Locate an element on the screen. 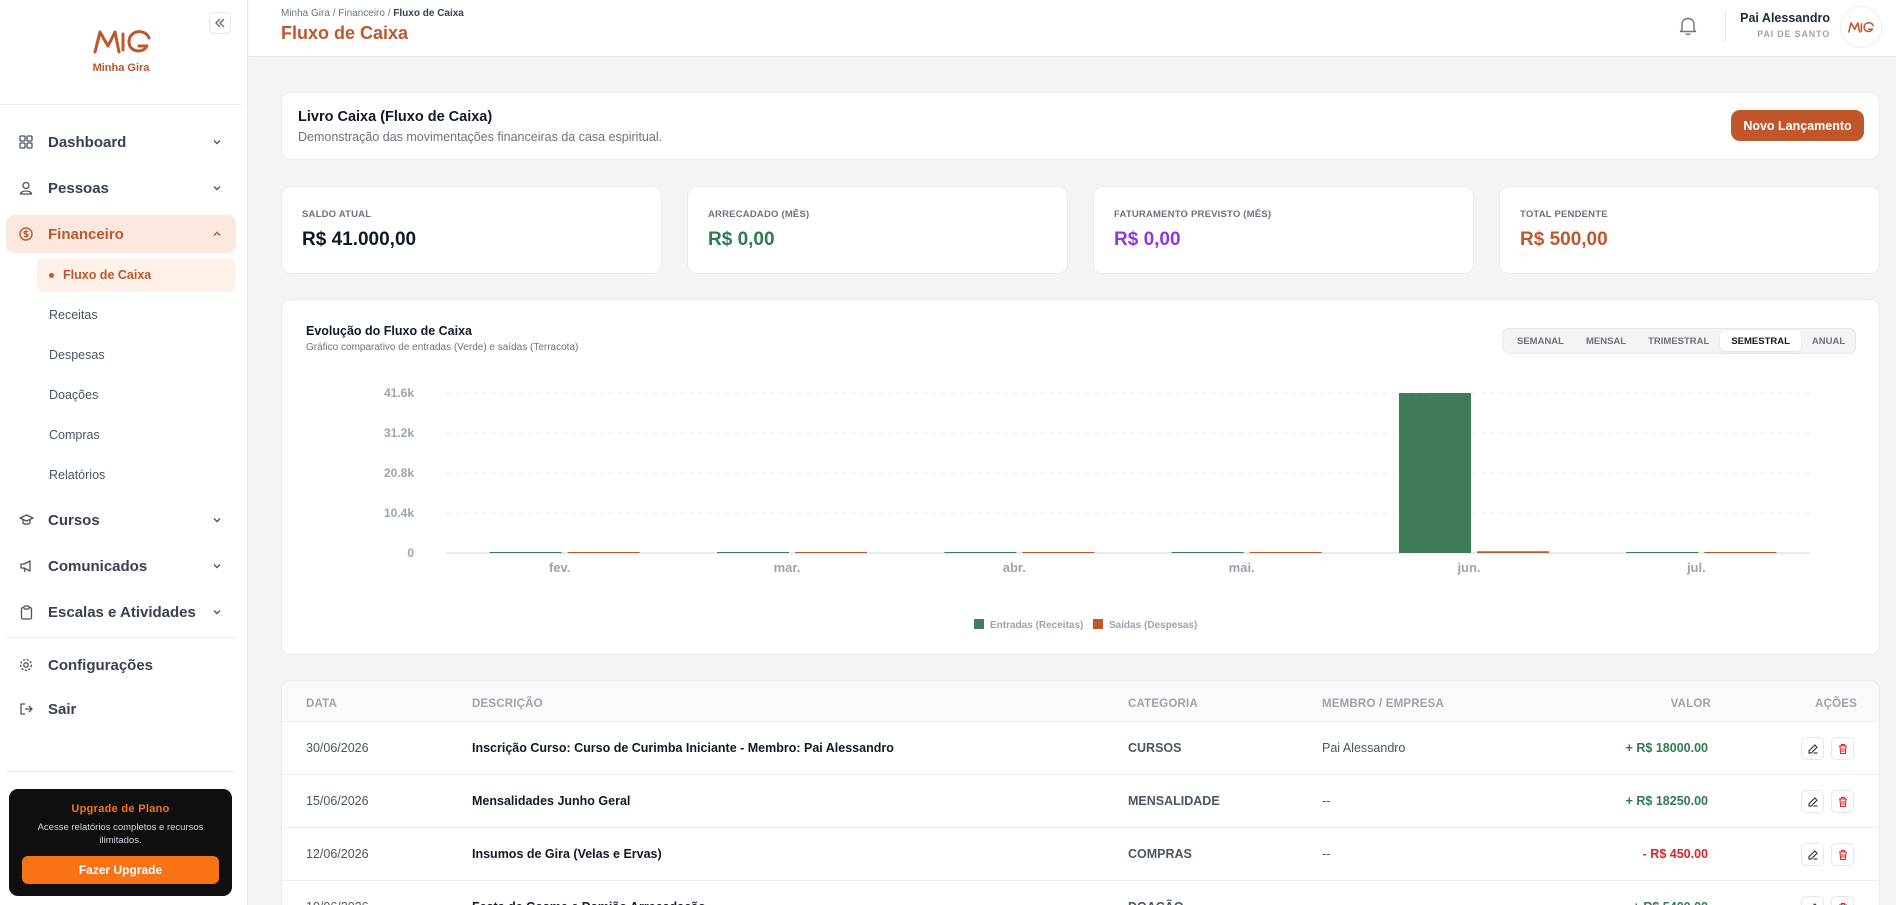 This screenshot has height=905, width=1896. date-cell: 30/06/2026 is located at coordinates (337, 748).